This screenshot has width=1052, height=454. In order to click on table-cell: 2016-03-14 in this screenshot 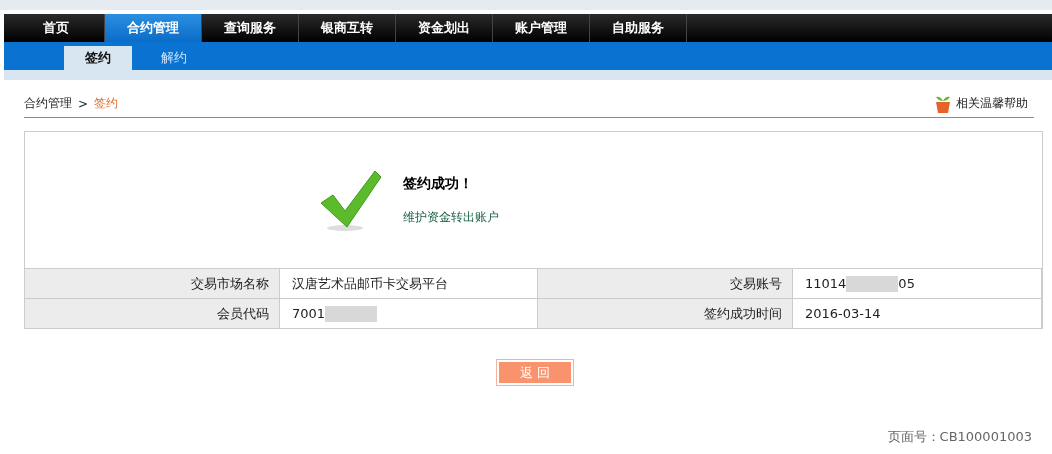, I will do `click(917, 313)`.